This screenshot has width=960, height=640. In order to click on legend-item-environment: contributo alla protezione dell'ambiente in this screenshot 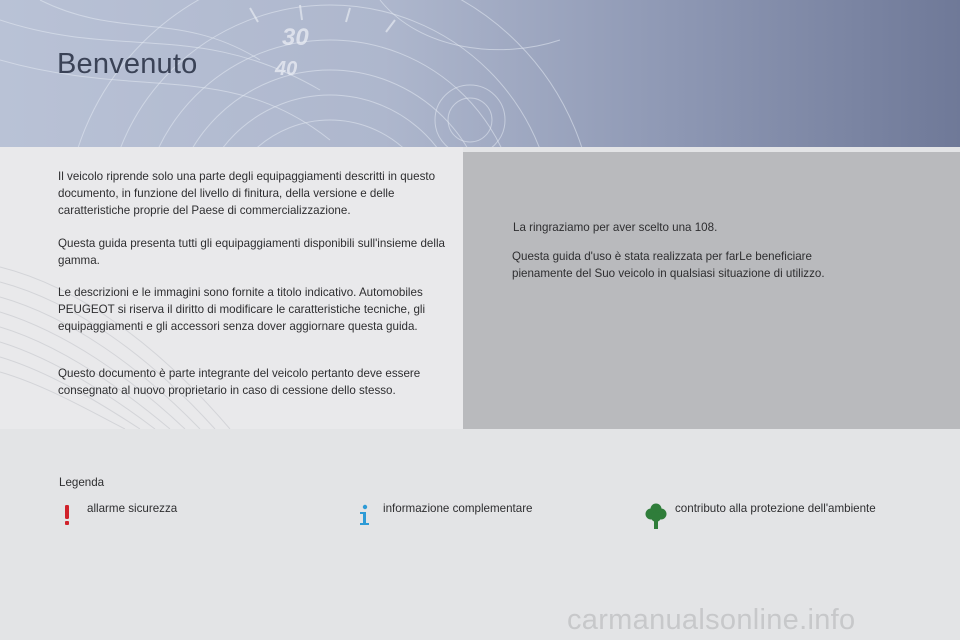, I will do `click(775, 508)`.